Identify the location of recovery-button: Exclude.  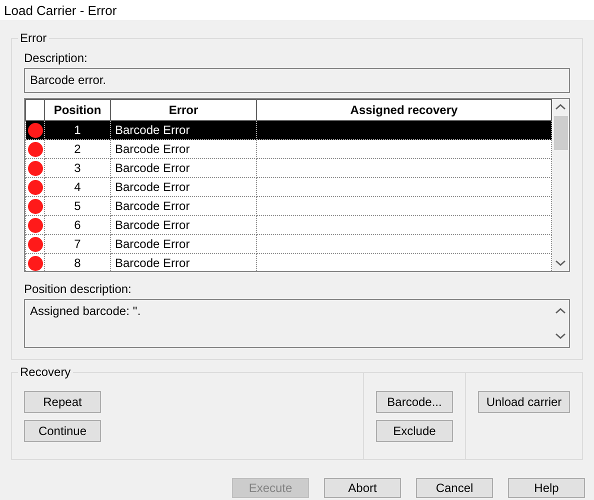
(414, 431).